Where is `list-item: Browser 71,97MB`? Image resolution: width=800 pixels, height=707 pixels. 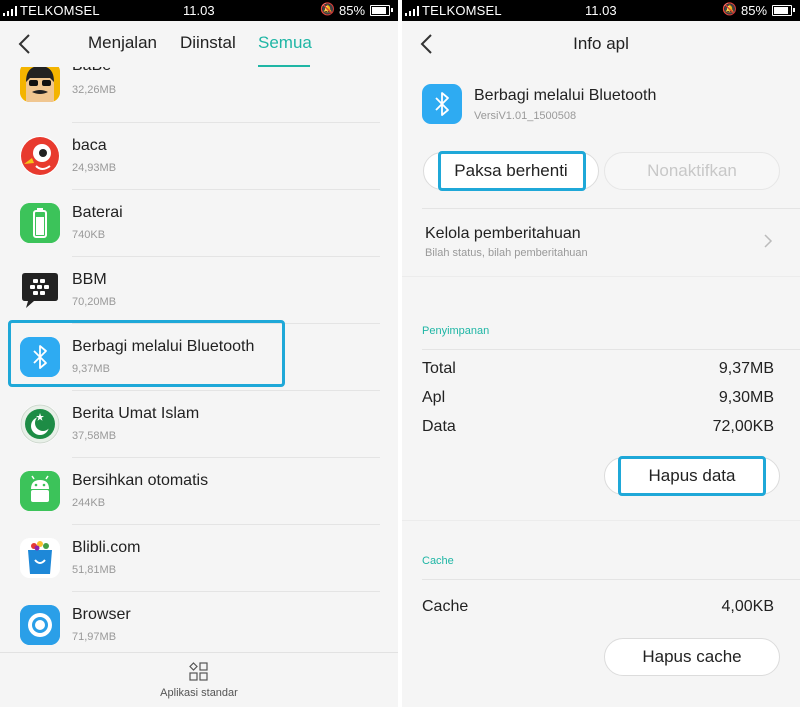
list-item: Browser 71,97MB is located at coordinates (199, 622).